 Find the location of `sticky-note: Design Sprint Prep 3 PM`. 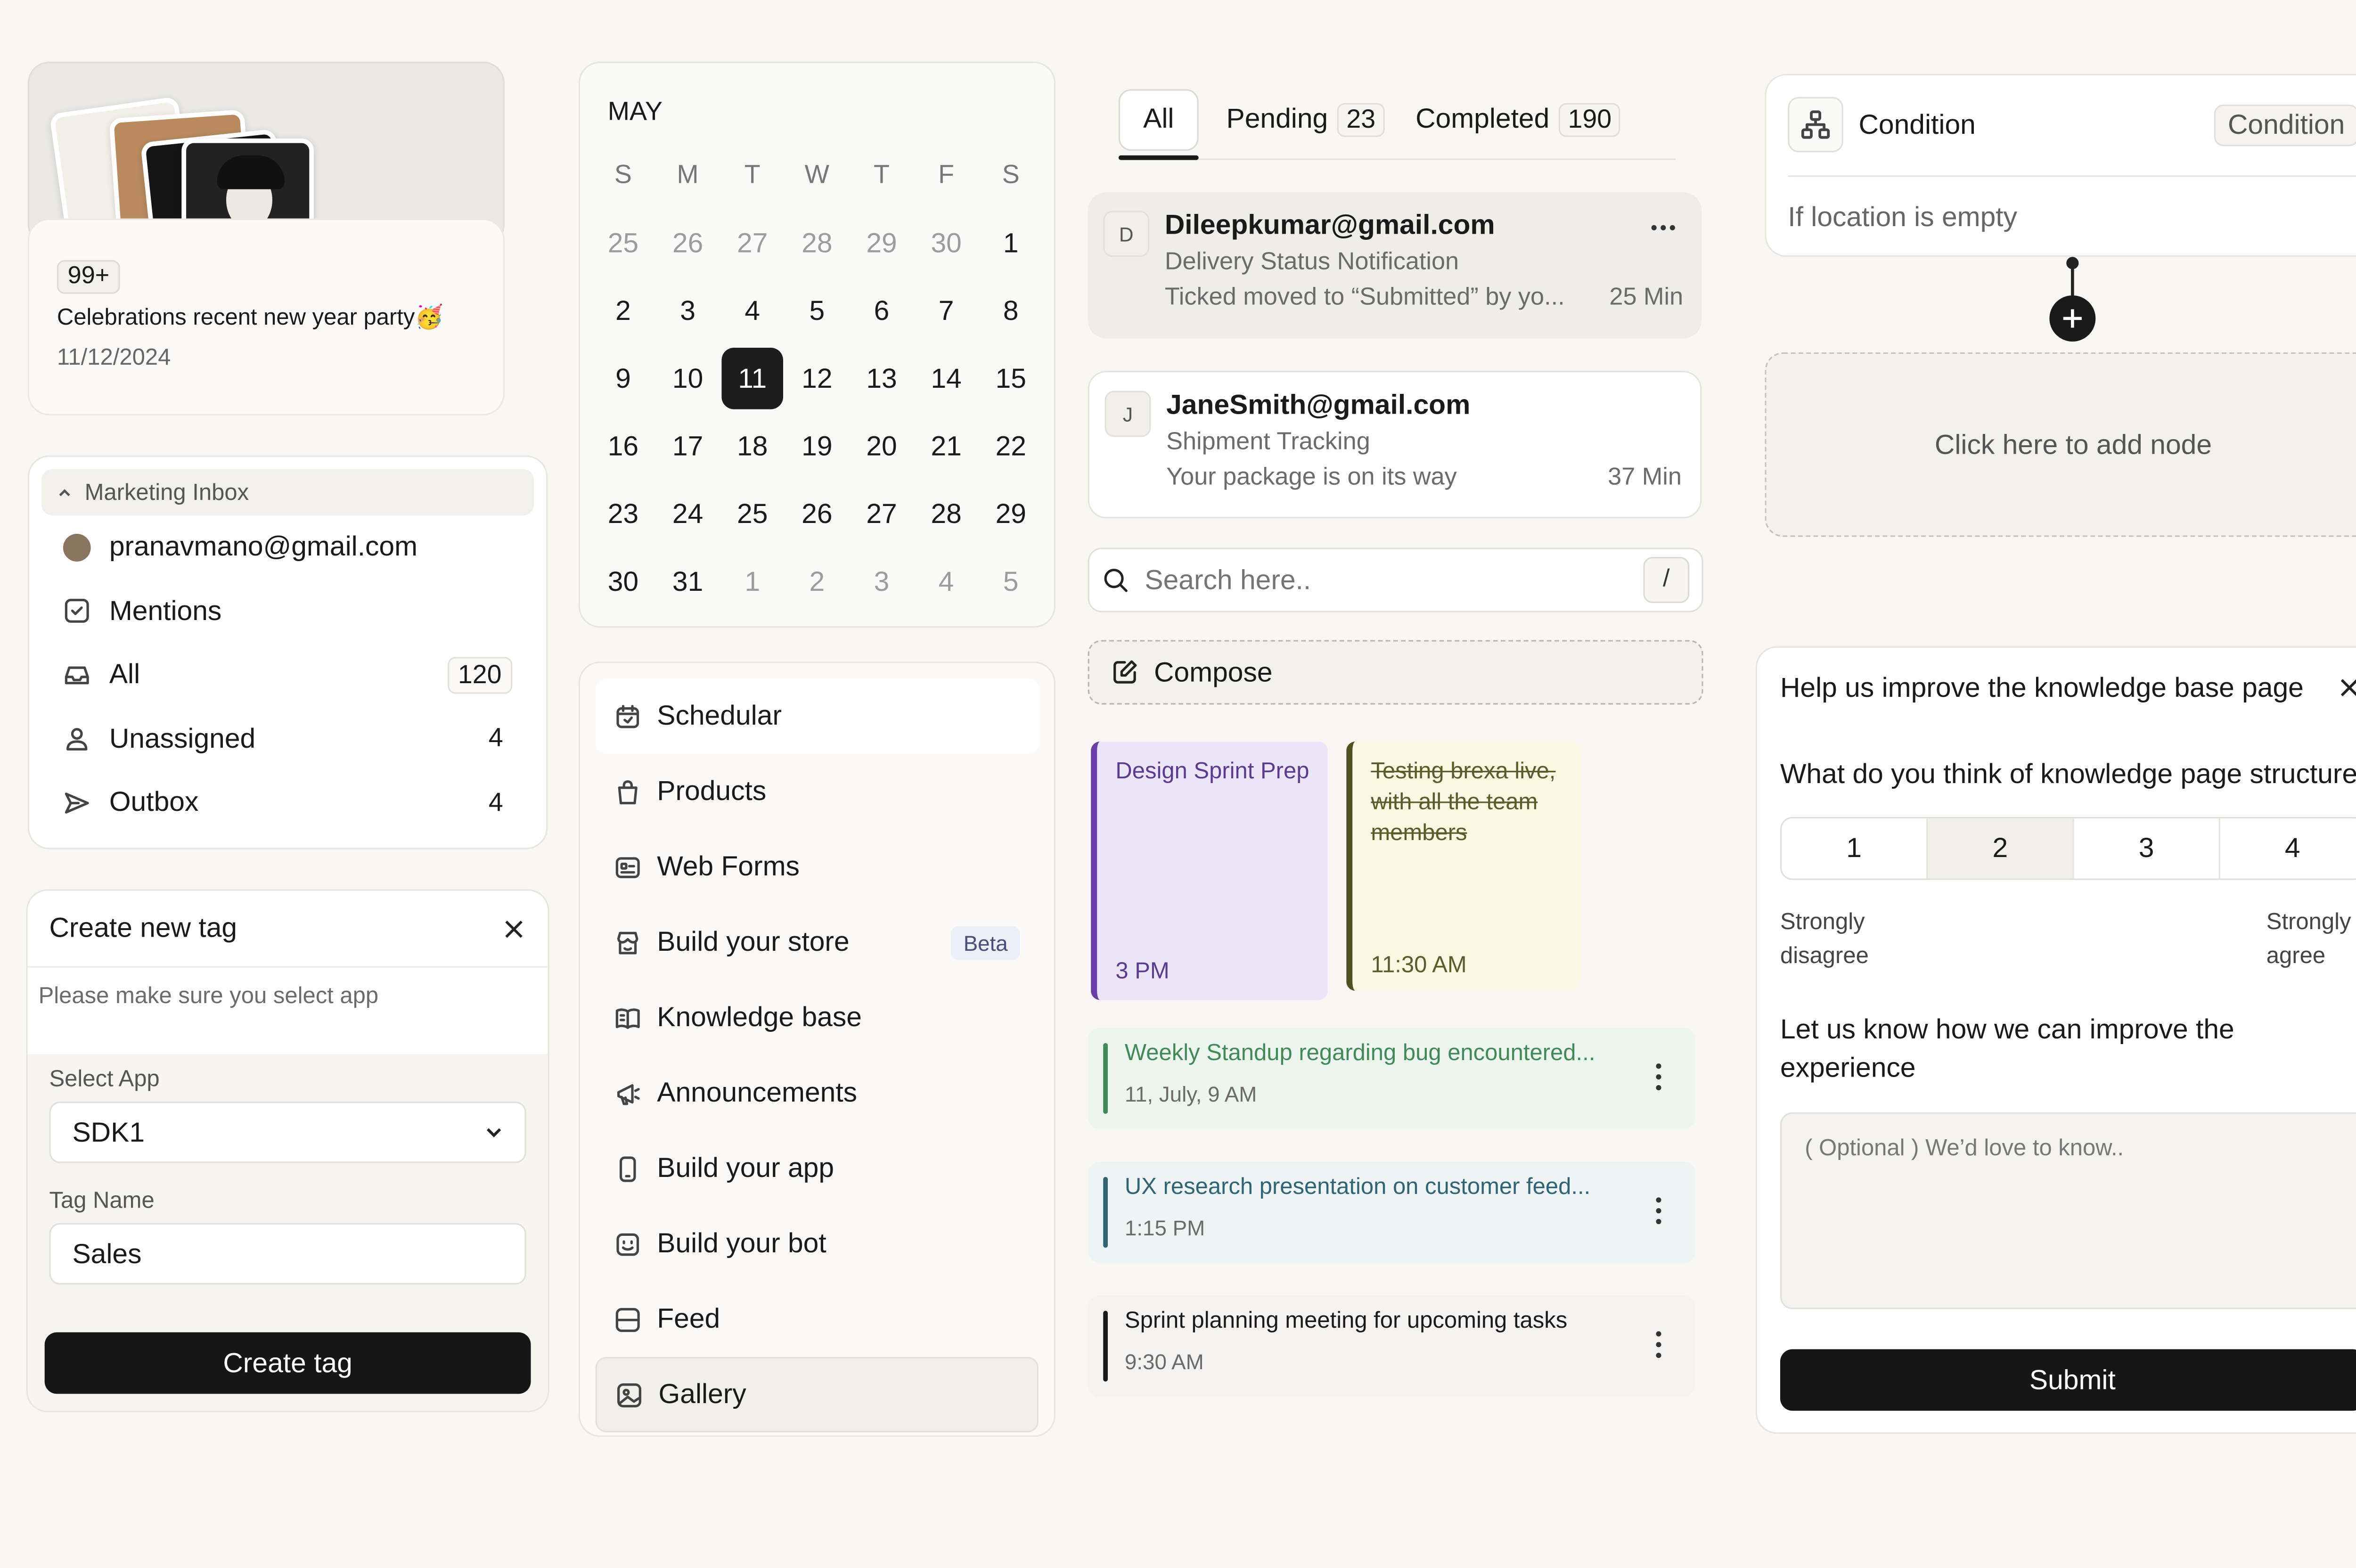

sticky-note: Design Sprint Prep 3 PM is located at coordinates (1209, 870).